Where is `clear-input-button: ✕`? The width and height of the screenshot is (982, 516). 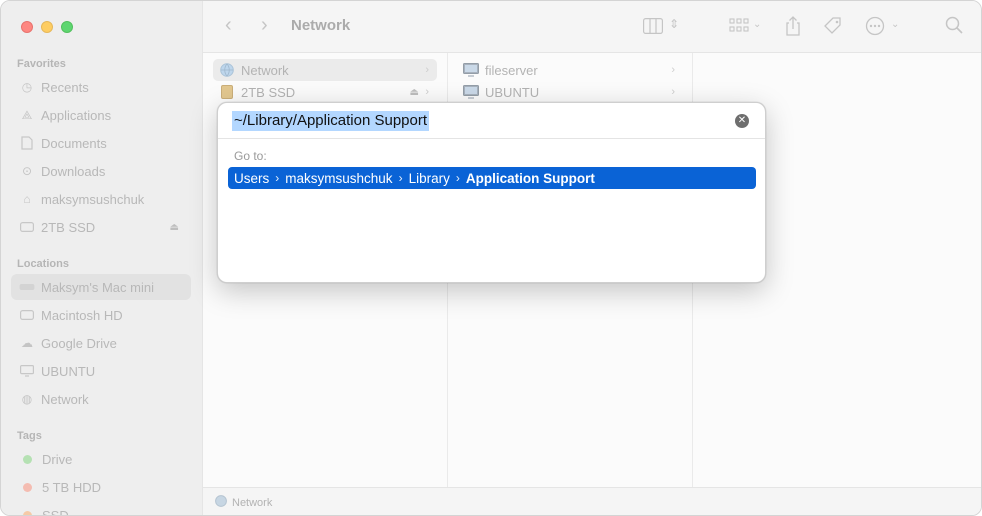 clear-input-button: ✕ is located at coordinates (742, 121).